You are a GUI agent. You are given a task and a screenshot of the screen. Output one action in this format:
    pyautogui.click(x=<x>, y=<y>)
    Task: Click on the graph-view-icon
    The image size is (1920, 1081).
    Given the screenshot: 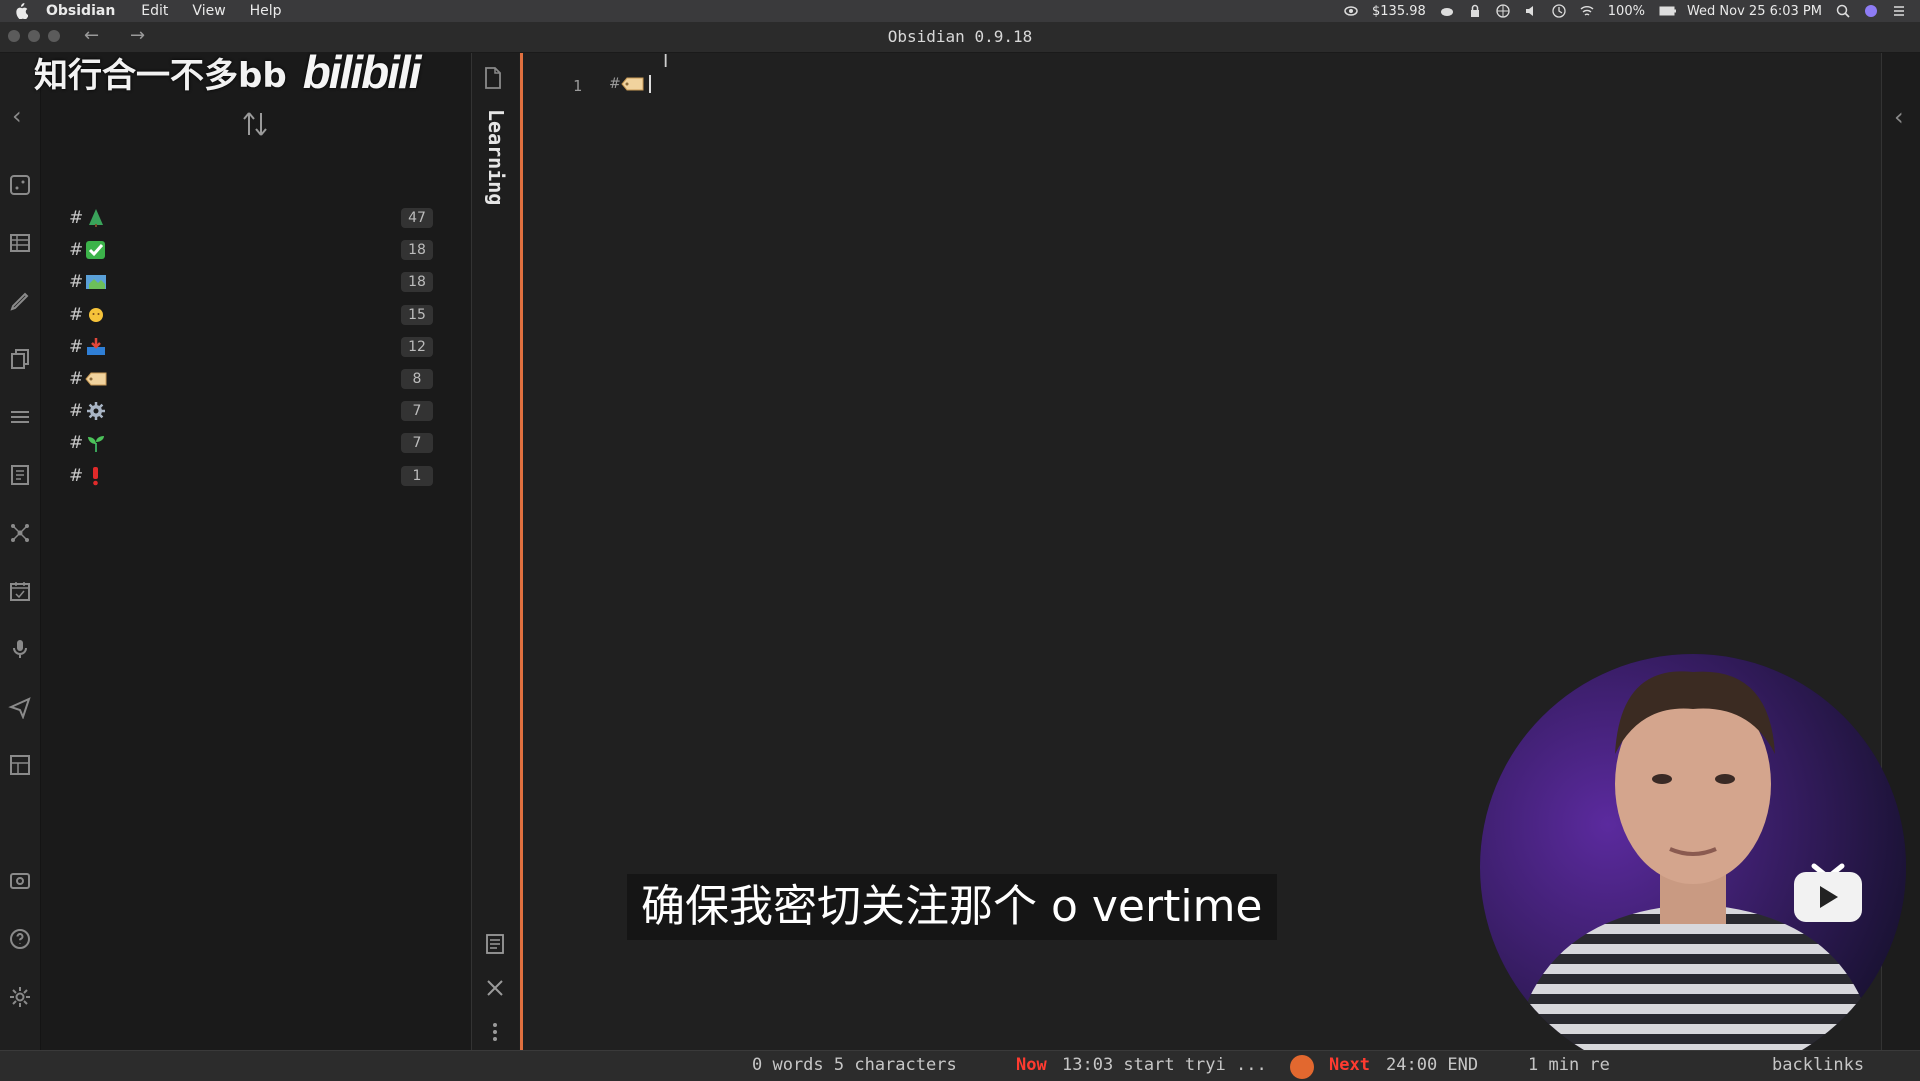 What is the action you would take?
    pyautogui.click(x=20, y=533)
    